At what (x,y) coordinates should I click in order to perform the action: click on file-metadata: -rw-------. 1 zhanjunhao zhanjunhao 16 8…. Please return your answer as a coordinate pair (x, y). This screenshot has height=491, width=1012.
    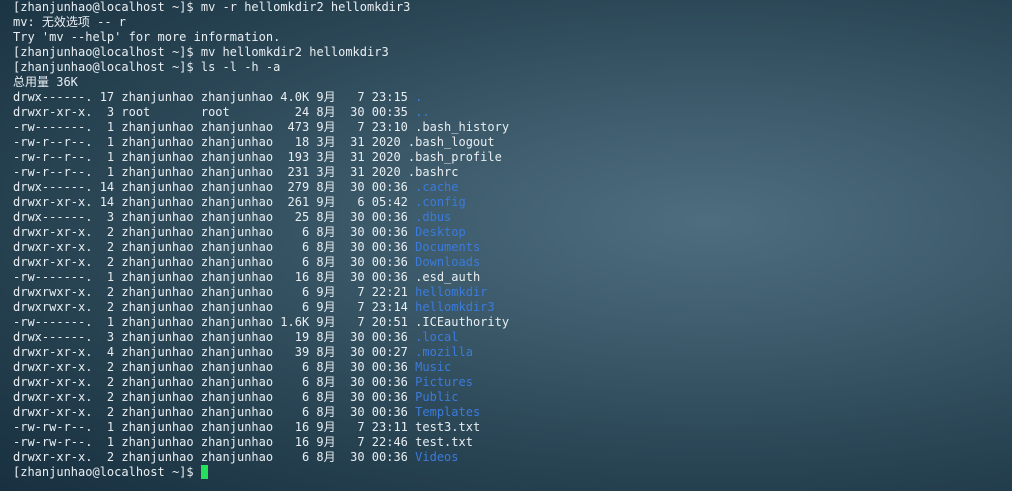
    Looking at the image, I should click on (214, 277).